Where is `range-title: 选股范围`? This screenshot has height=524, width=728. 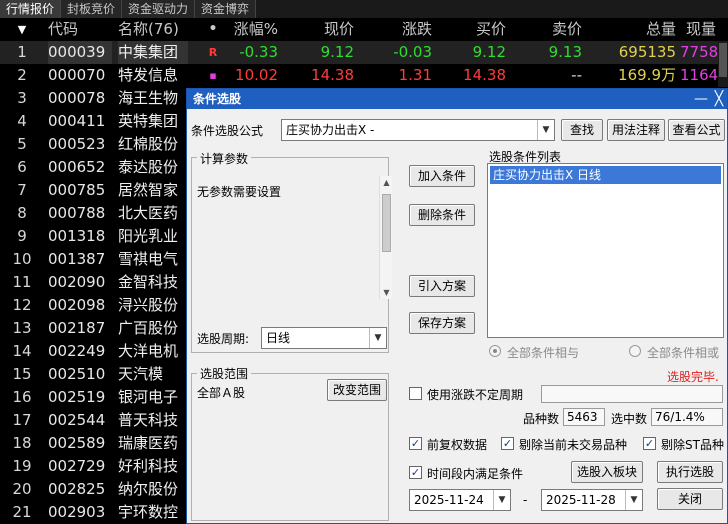 range-title: 选股范围 is located at coordinates (224, 373).